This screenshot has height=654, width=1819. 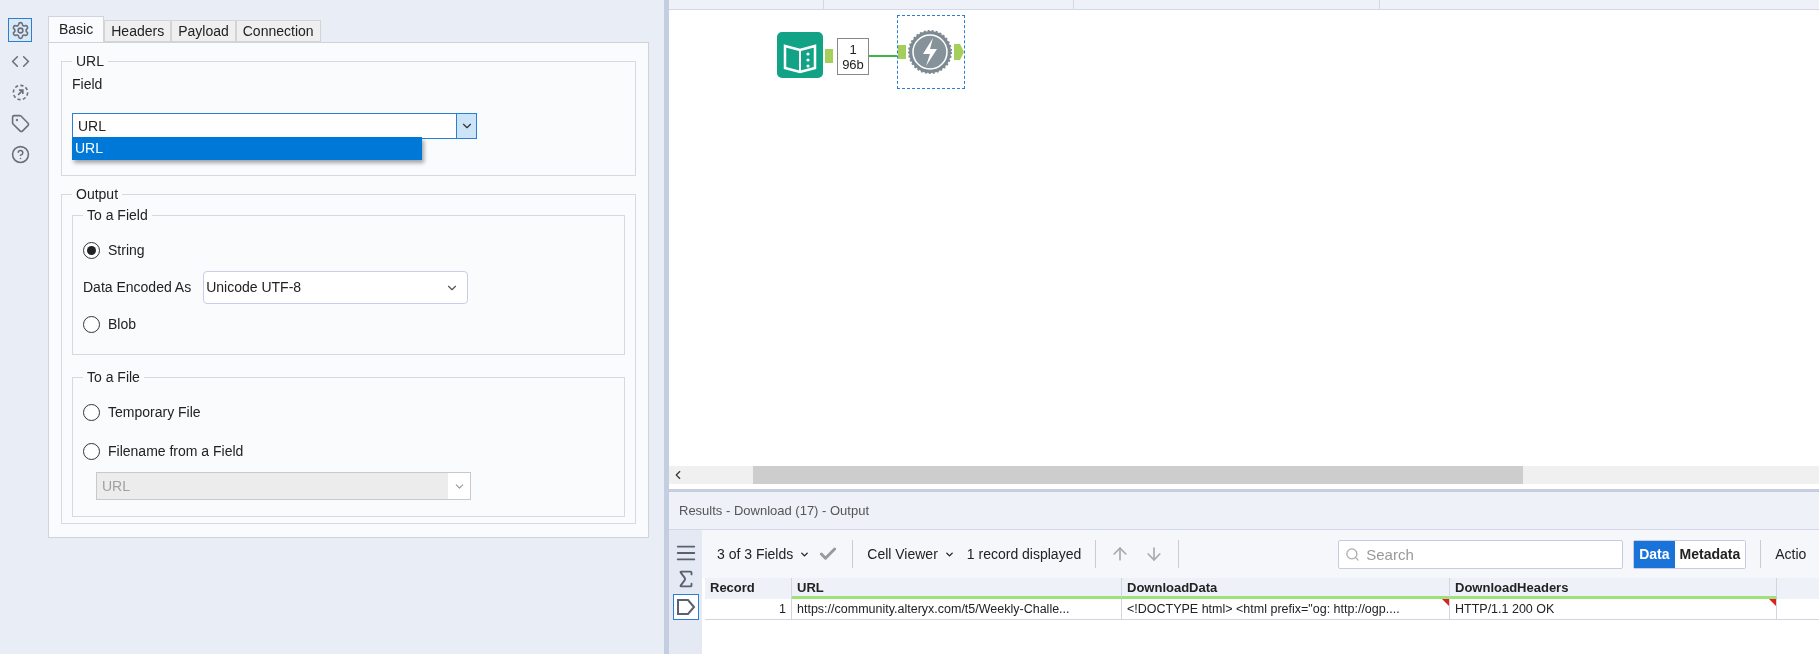 What do you see at coordinates (176, 451) in the screenshot?
I see `radio-label: Filename from a Field` at bounding box center [176, 451].